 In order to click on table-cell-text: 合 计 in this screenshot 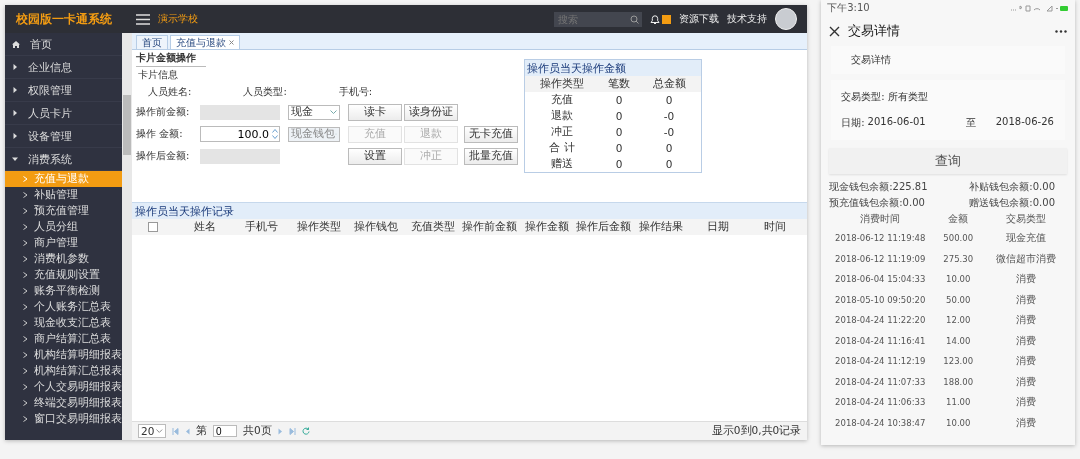, I will do `click(562, 148)`.